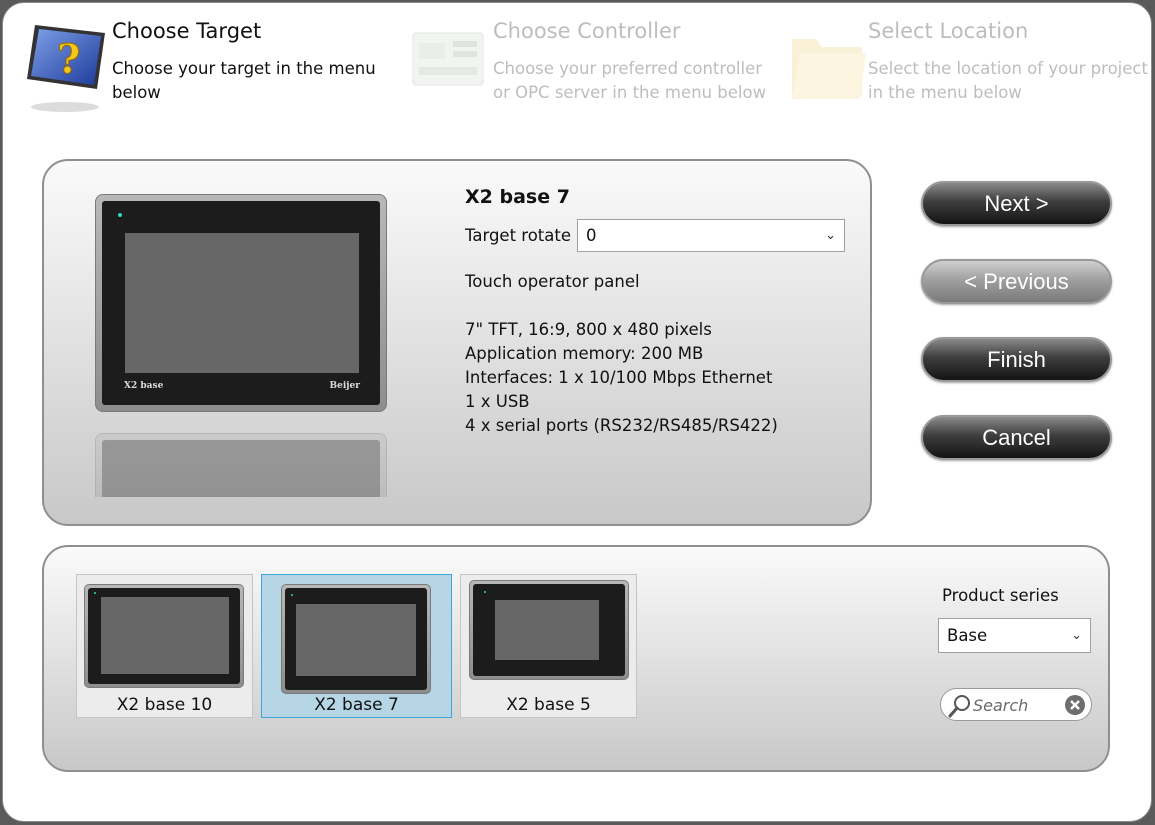 This screenshot has height=825, width=1155. Describe the element at coordinates (1016, 437) in the screenshot. I see `cancel-button: Cancel` at that location.